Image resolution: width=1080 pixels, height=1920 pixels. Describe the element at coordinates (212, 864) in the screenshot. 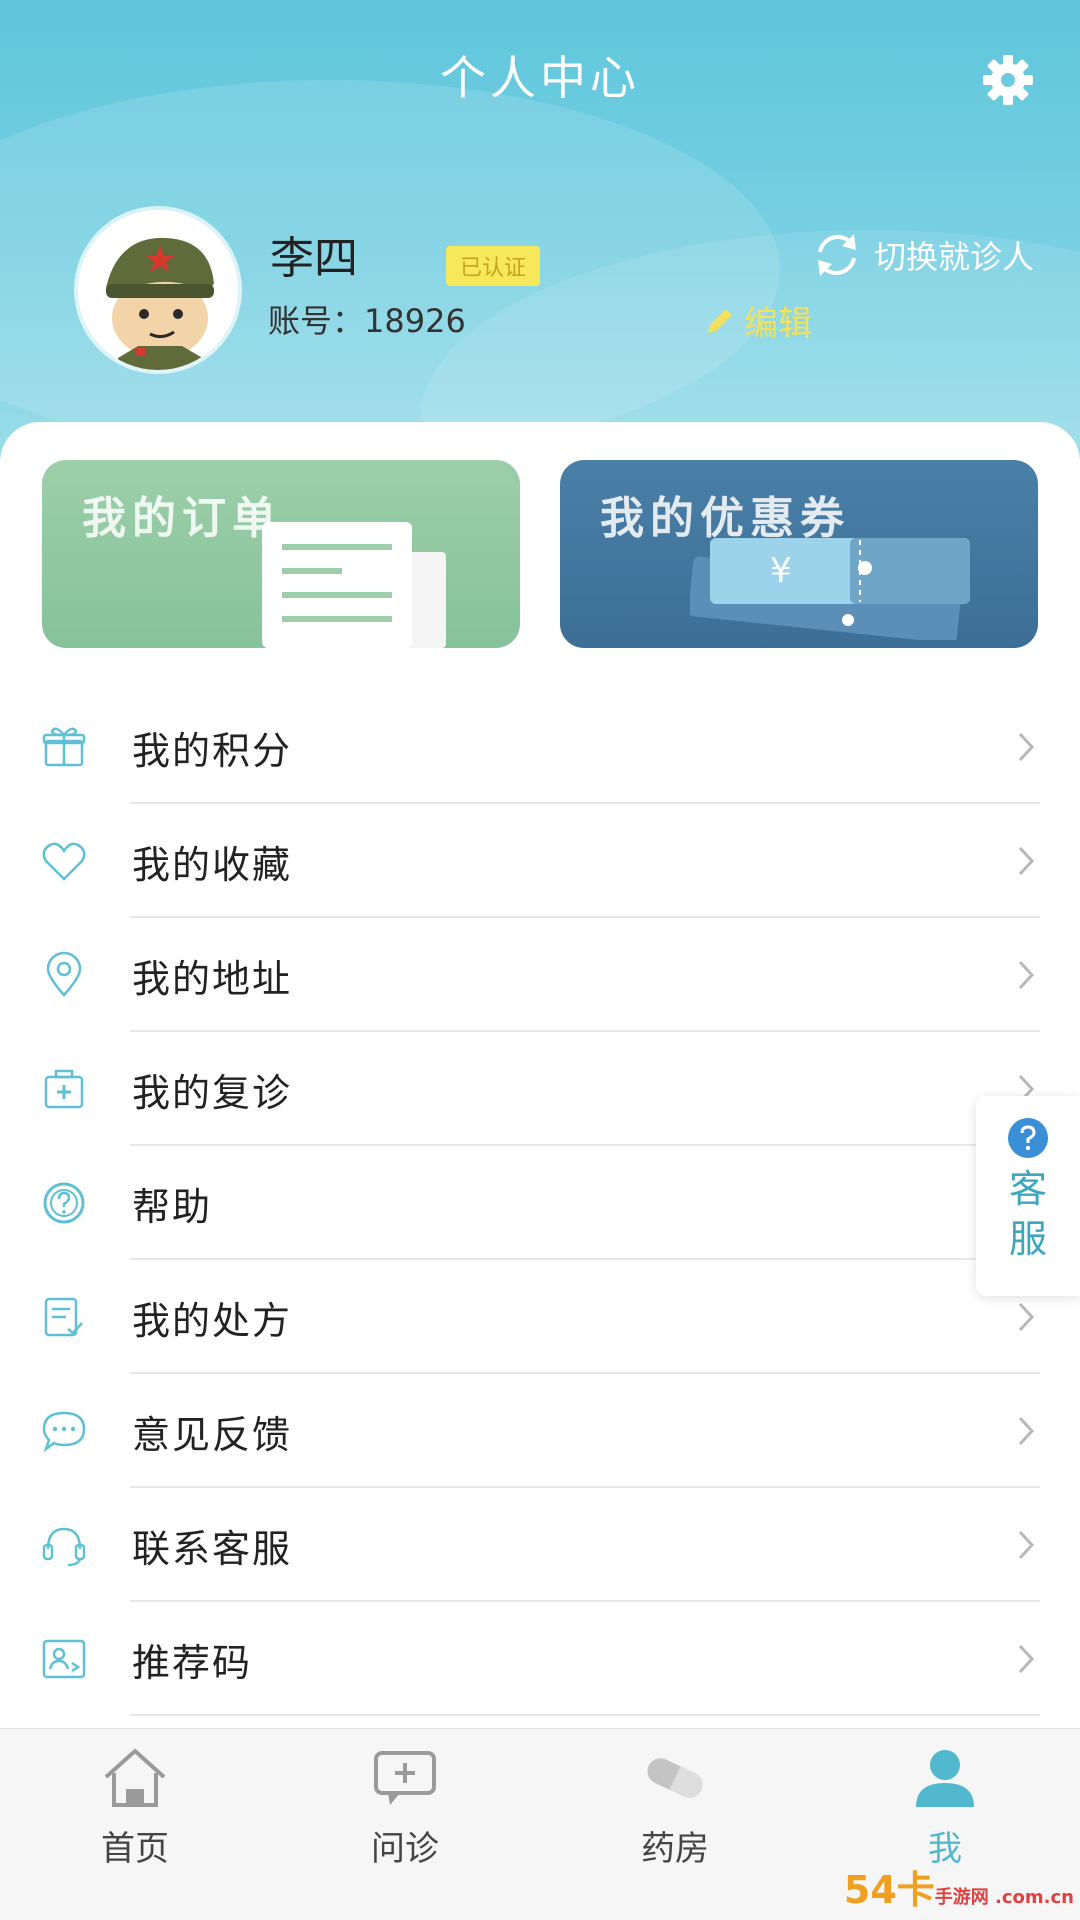

I see `menu-label-favorites: 我的收藏` at that location.